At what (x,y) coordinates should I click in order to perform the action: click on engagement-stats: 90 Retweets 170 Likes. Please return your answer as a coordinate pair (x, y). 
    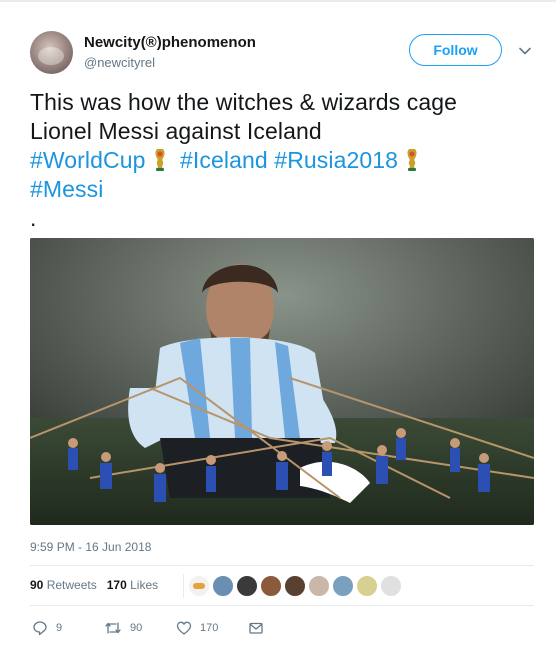
    Looking at the image, I should click on (94, 585).